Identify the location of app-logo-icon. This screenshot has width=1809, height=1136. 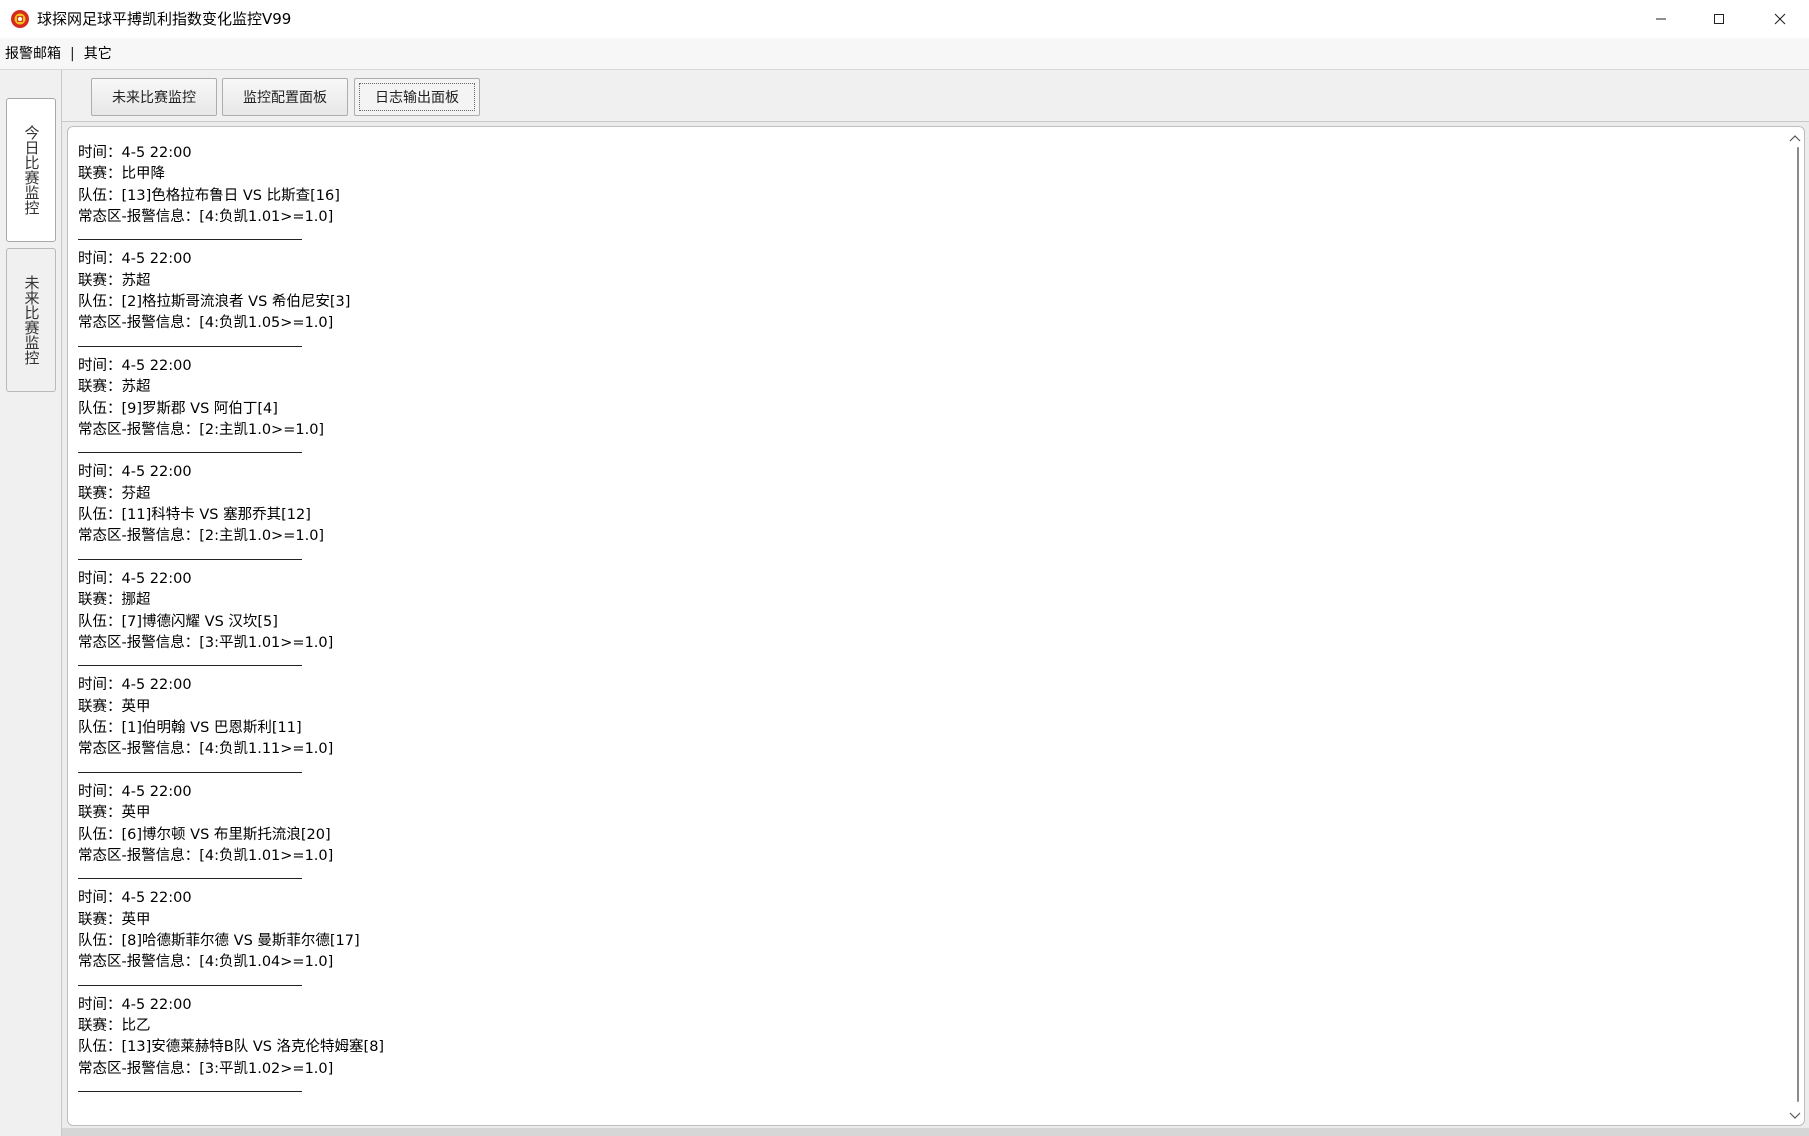
(20, 19).